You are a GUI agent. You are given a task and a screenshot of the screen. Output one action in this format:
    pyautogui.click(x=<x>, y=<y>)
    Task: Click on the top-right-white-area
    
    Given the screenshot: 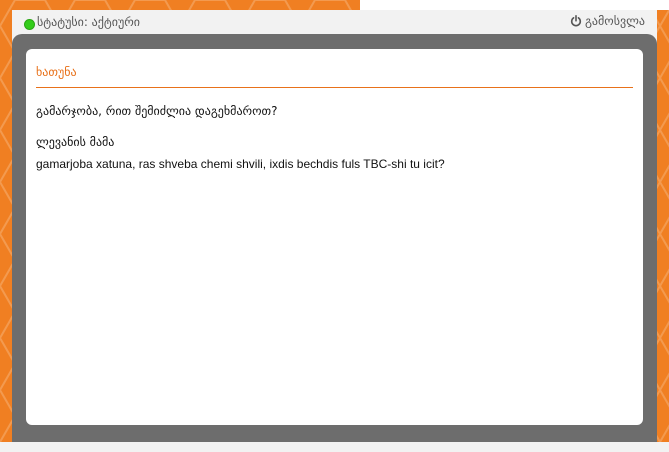 What is the action you would take?
    pyautogui.click(x=514, y=5)
    